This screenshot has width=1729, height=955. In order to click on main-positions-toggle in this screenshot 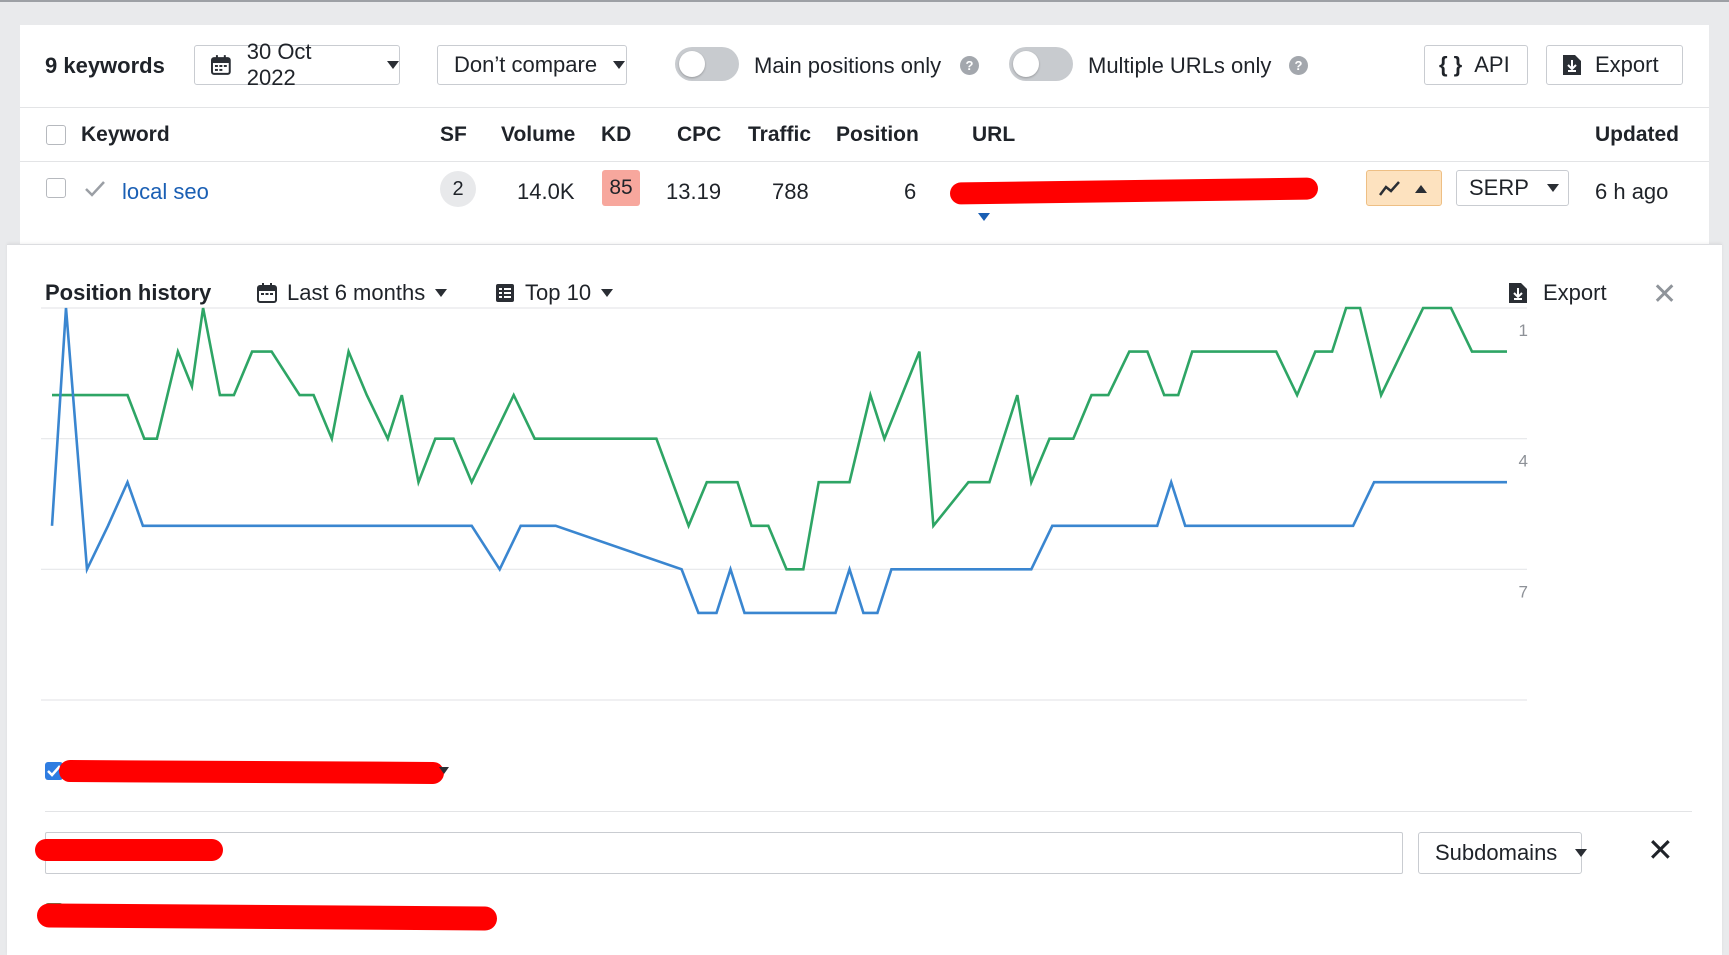, I will do `click(707, 64)`.